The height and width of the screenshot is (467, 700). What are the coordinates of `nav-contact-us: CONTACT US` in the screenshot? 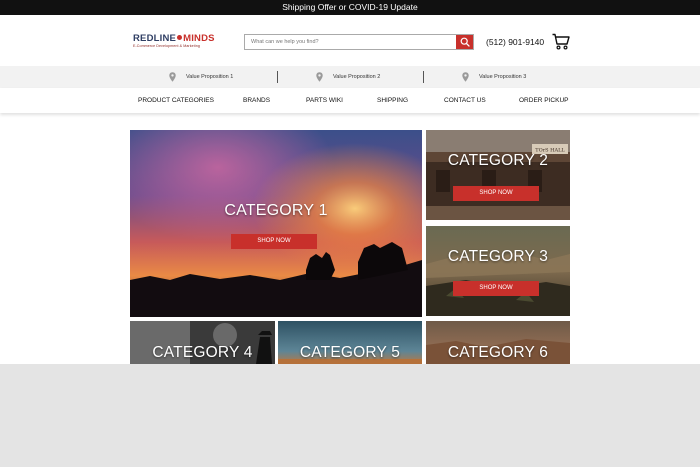 It's located at (465, 100).